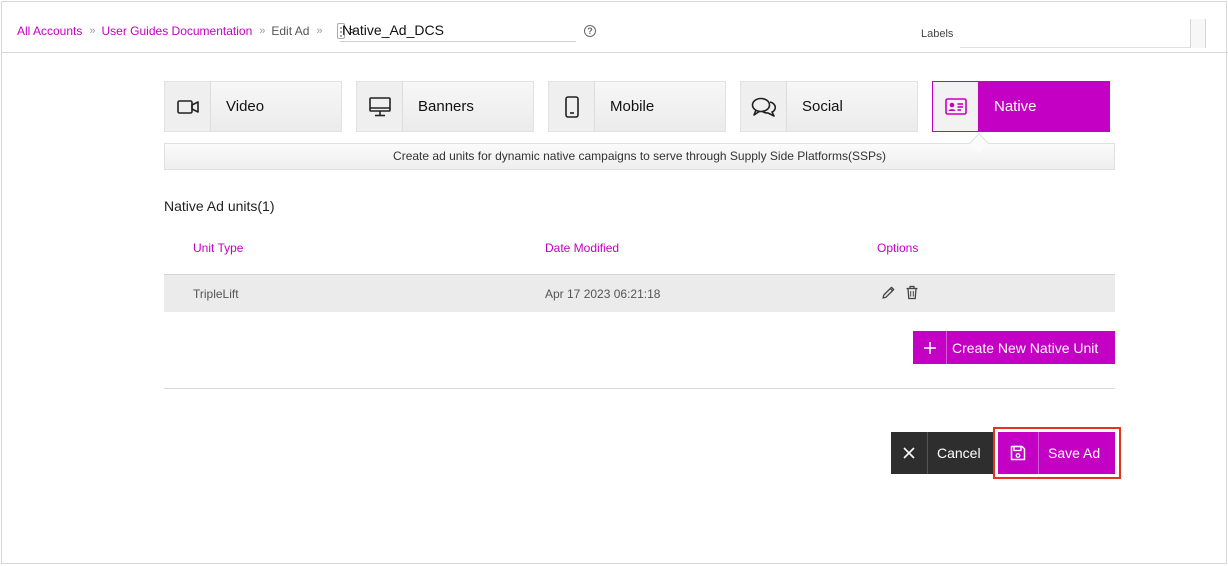 This screenshot has height=566, width=1228. I want to click on chat-bubbles-icon, so click(764, 106).